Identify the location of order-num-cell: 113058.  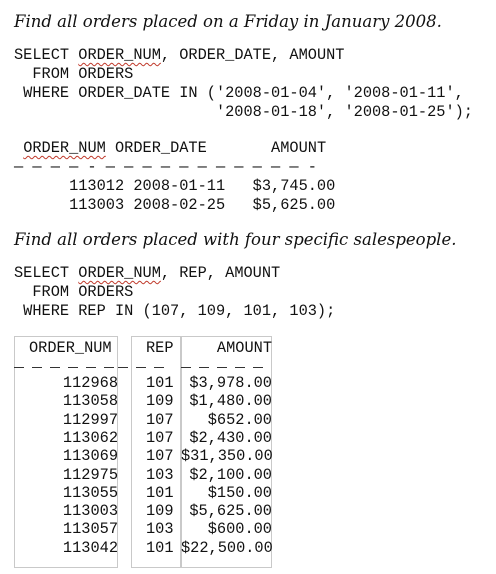
(90, 401).